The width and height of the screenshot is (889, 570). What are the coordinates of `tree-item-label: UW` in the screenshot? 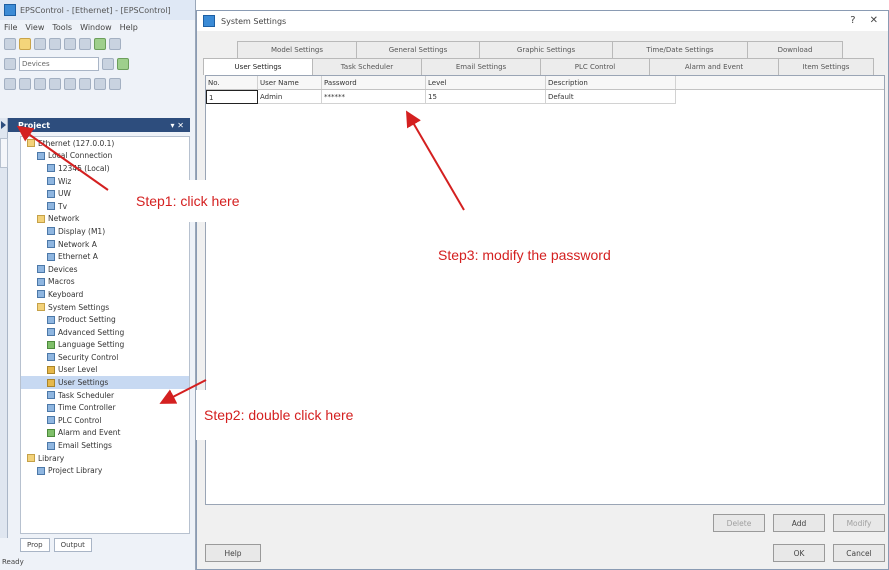 It's located at (64, 194).